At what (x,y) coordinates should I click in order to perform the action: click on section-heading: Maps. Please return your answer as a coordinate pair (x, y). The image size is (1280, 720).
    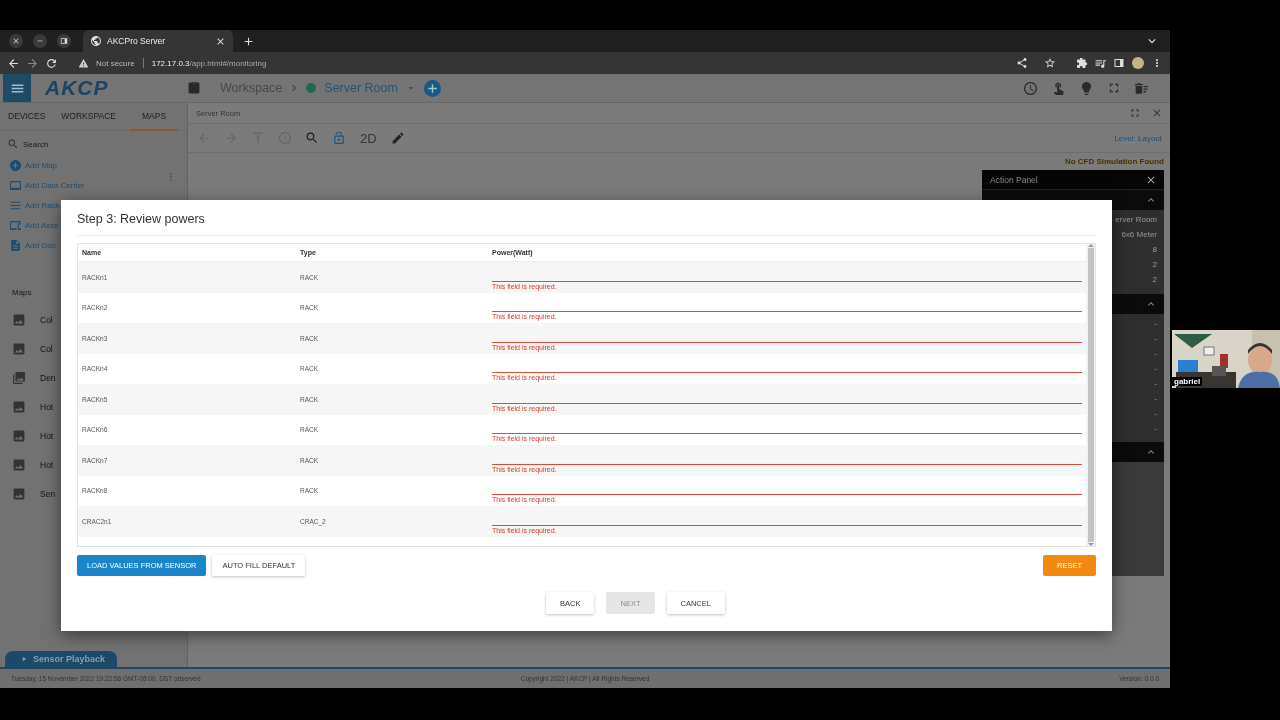
    Looking at the image, I should click on (22, 292).